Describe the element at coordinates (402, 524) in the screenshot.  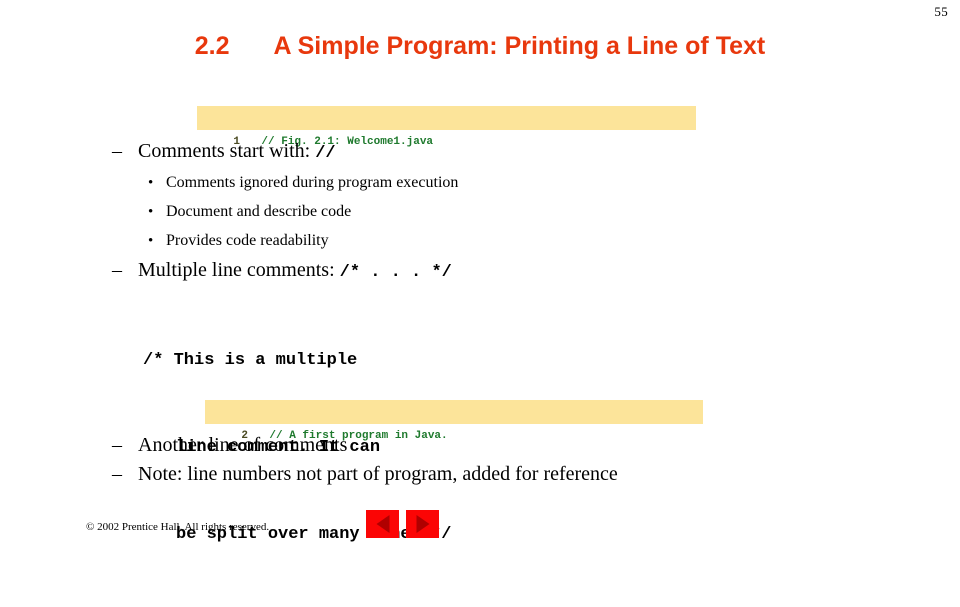
I see `slide-navigation` at that location.